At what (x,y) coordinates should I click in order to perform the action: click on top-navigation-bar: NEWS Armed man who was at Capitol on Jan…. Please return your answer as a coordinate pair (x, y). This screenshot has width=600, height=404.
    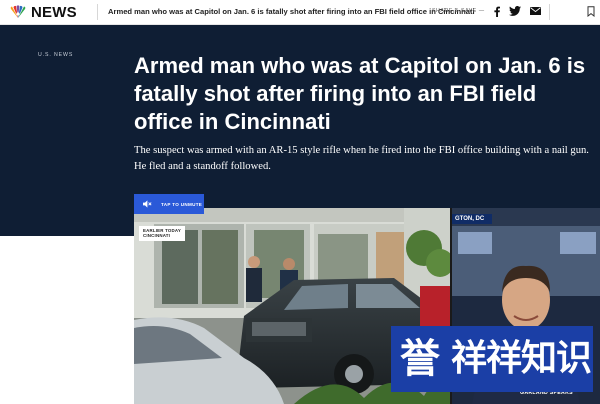
    Looking at the image, I should click on (300, 12).